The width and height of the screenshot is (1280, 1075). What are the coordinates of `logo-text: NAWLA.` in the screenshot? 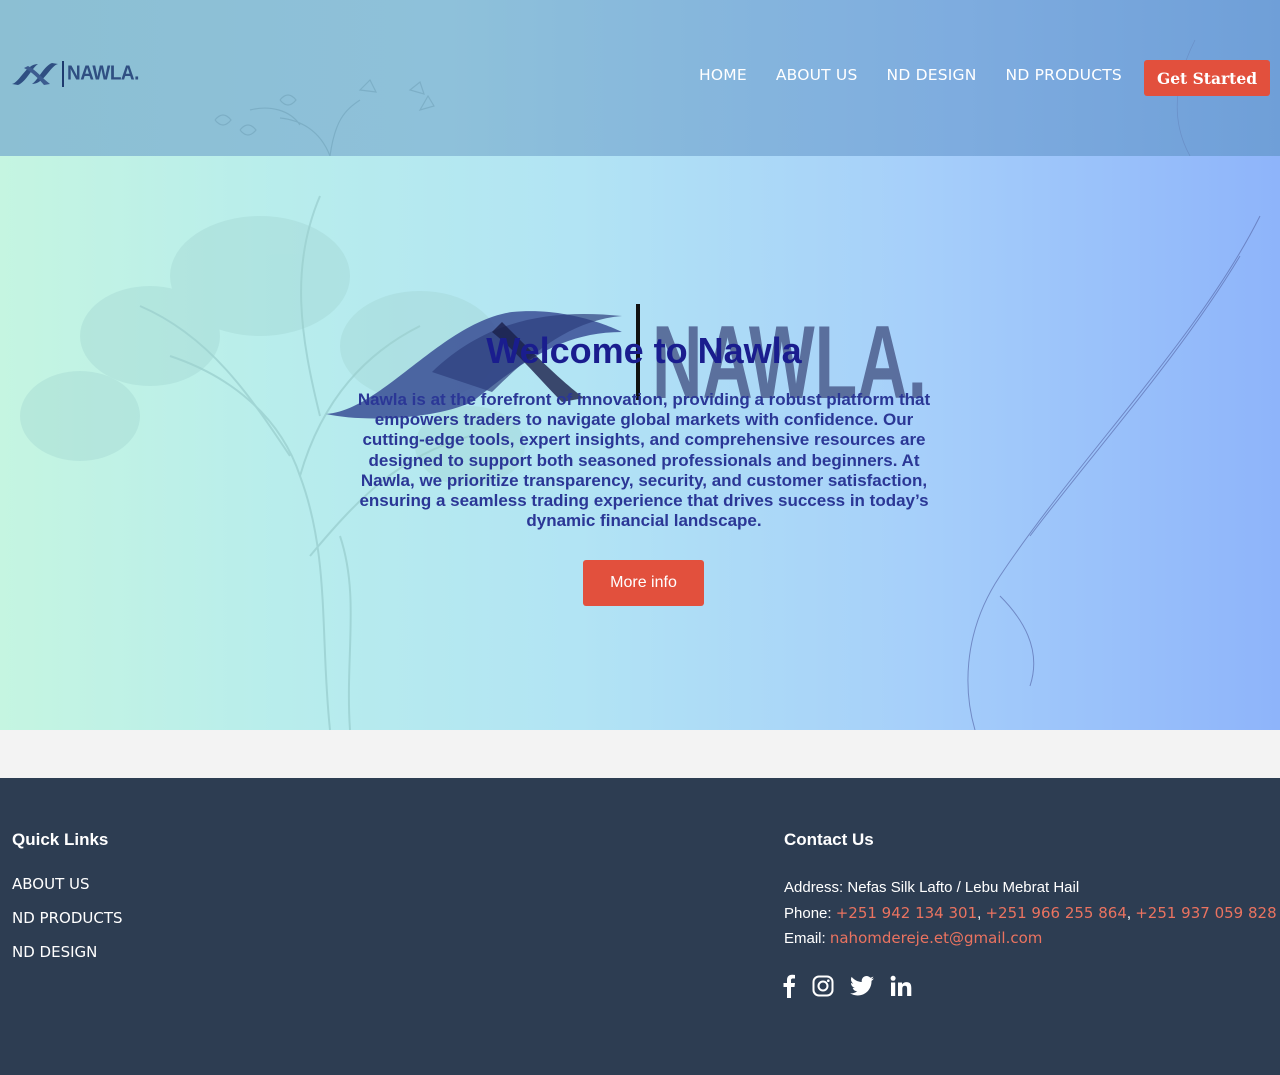 It's located at (103, 73).